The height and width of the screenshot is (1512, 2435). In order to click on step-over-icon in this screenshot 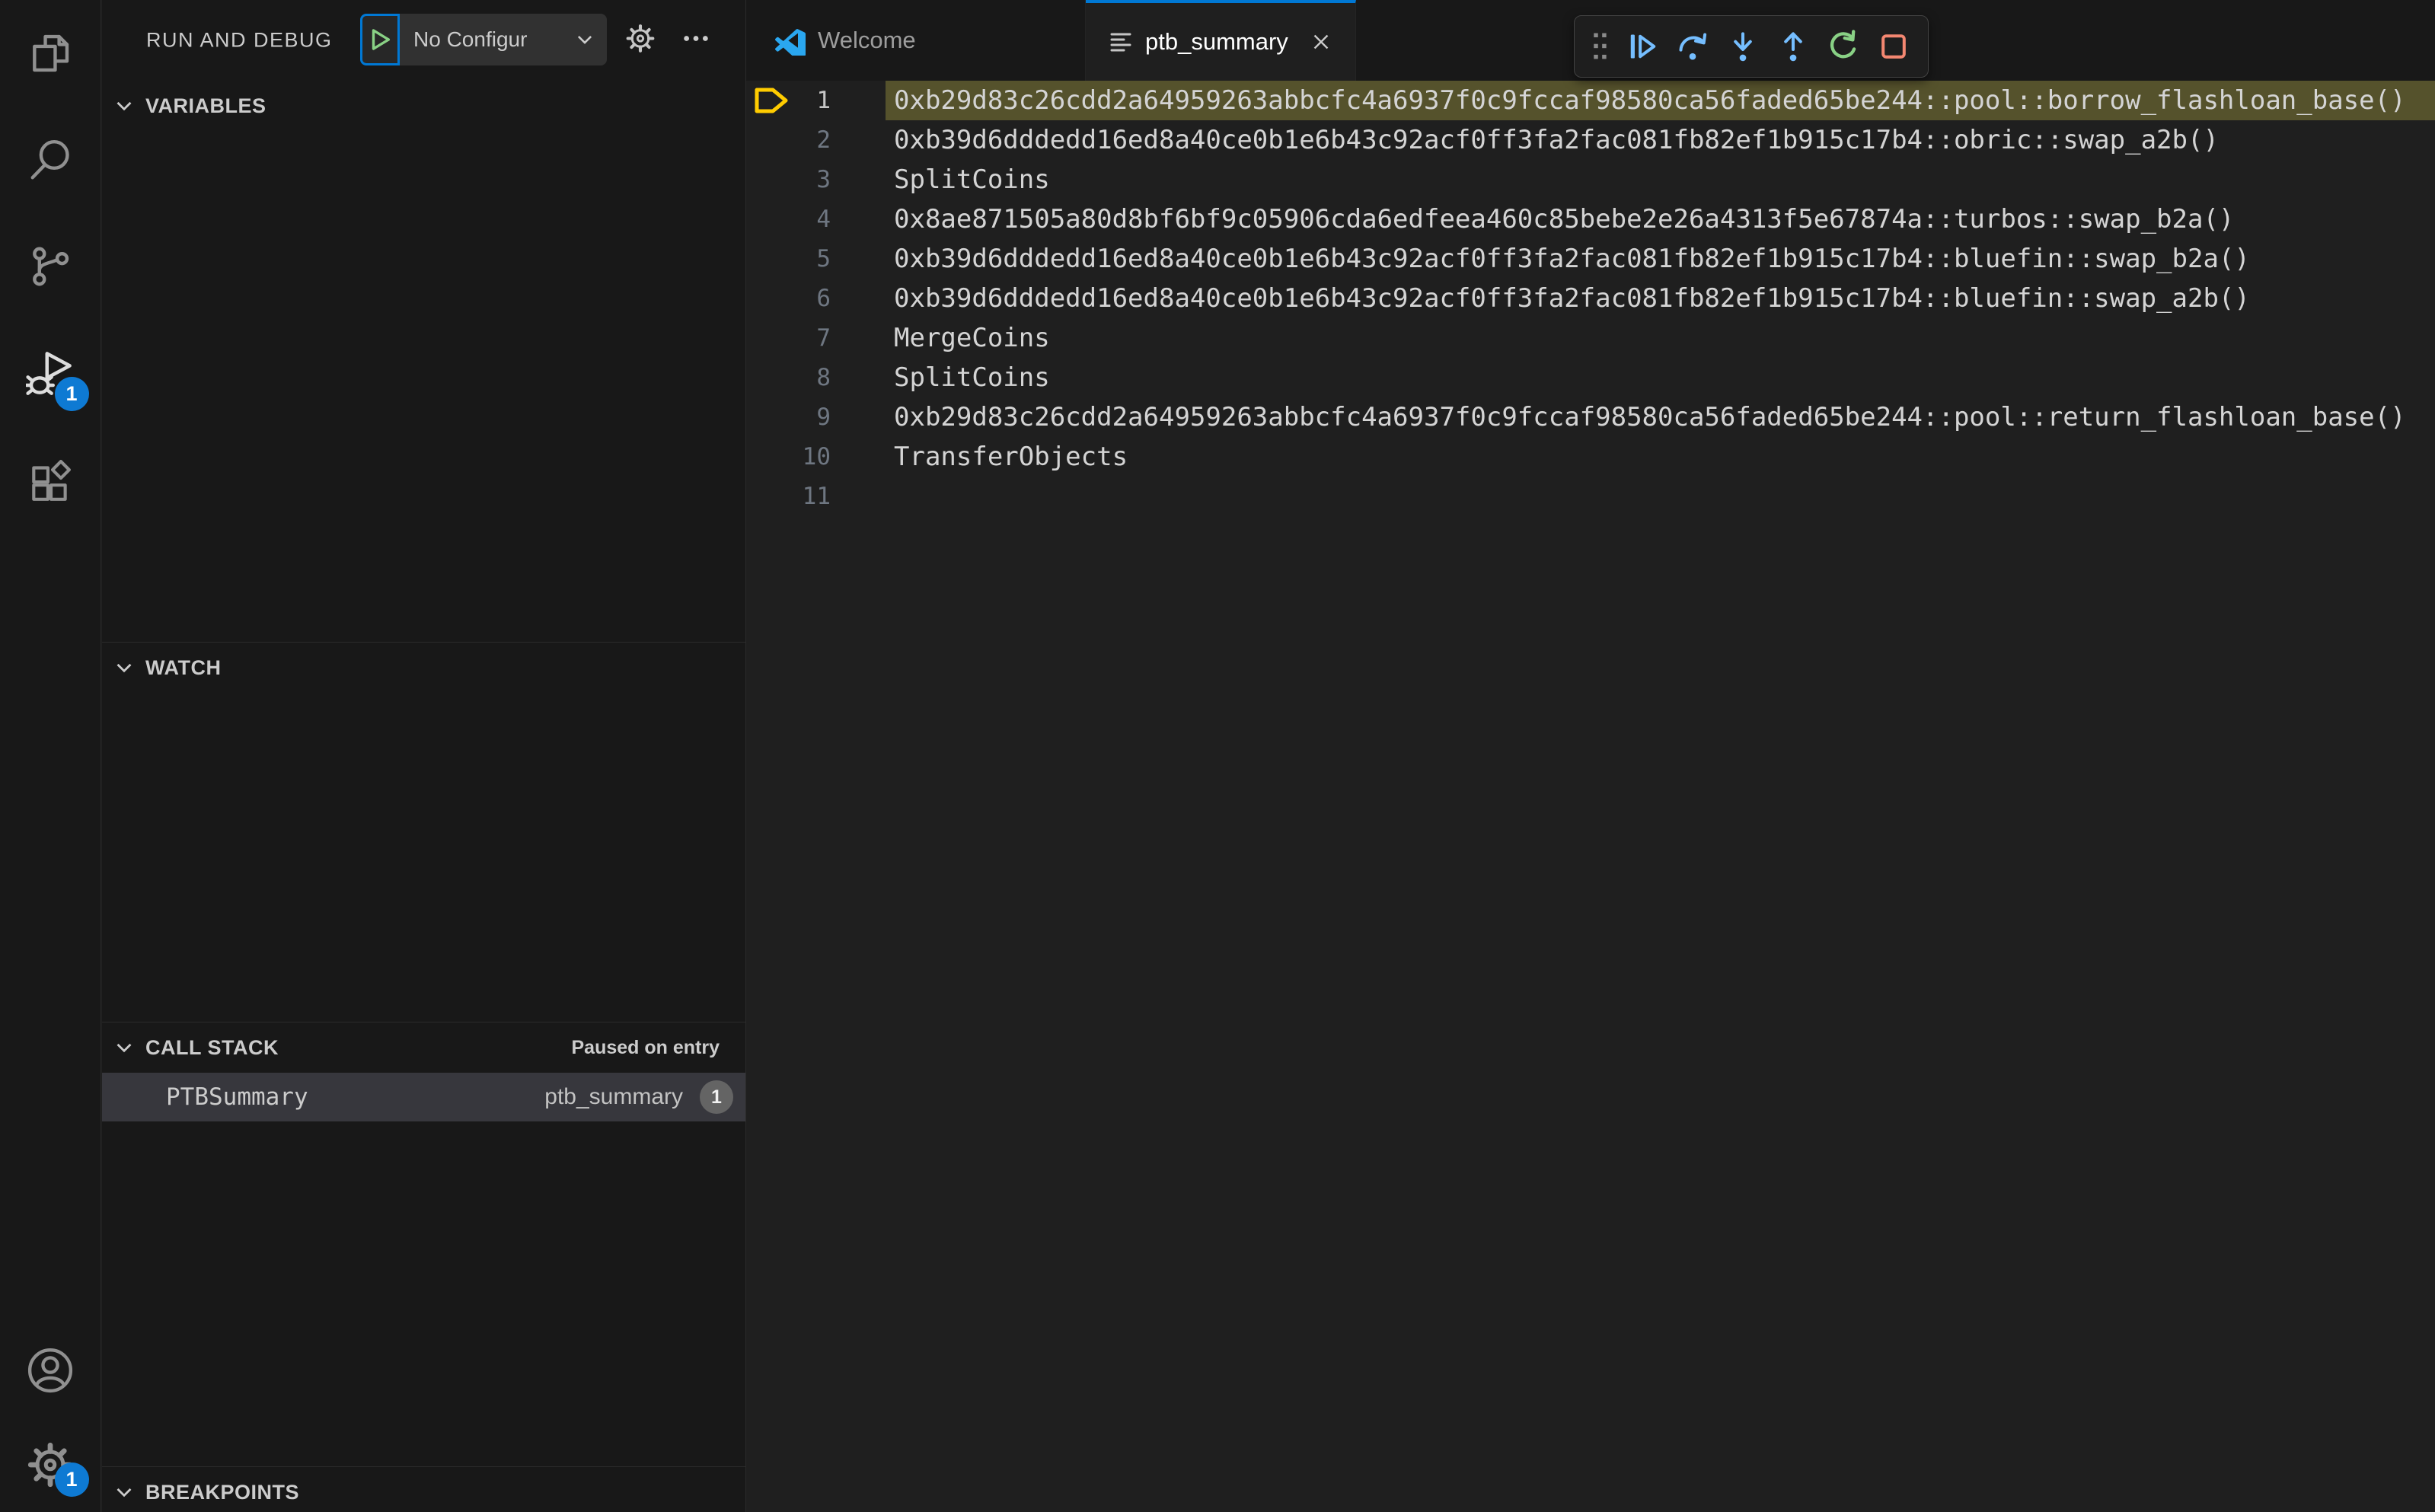, I will do `click(1693, 46)`.